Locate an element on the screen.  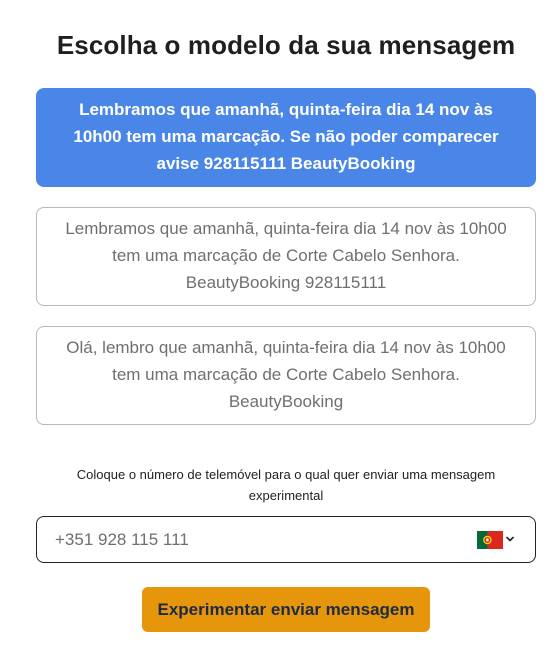
chevron-down-icon is located at coordinates (510, 539).